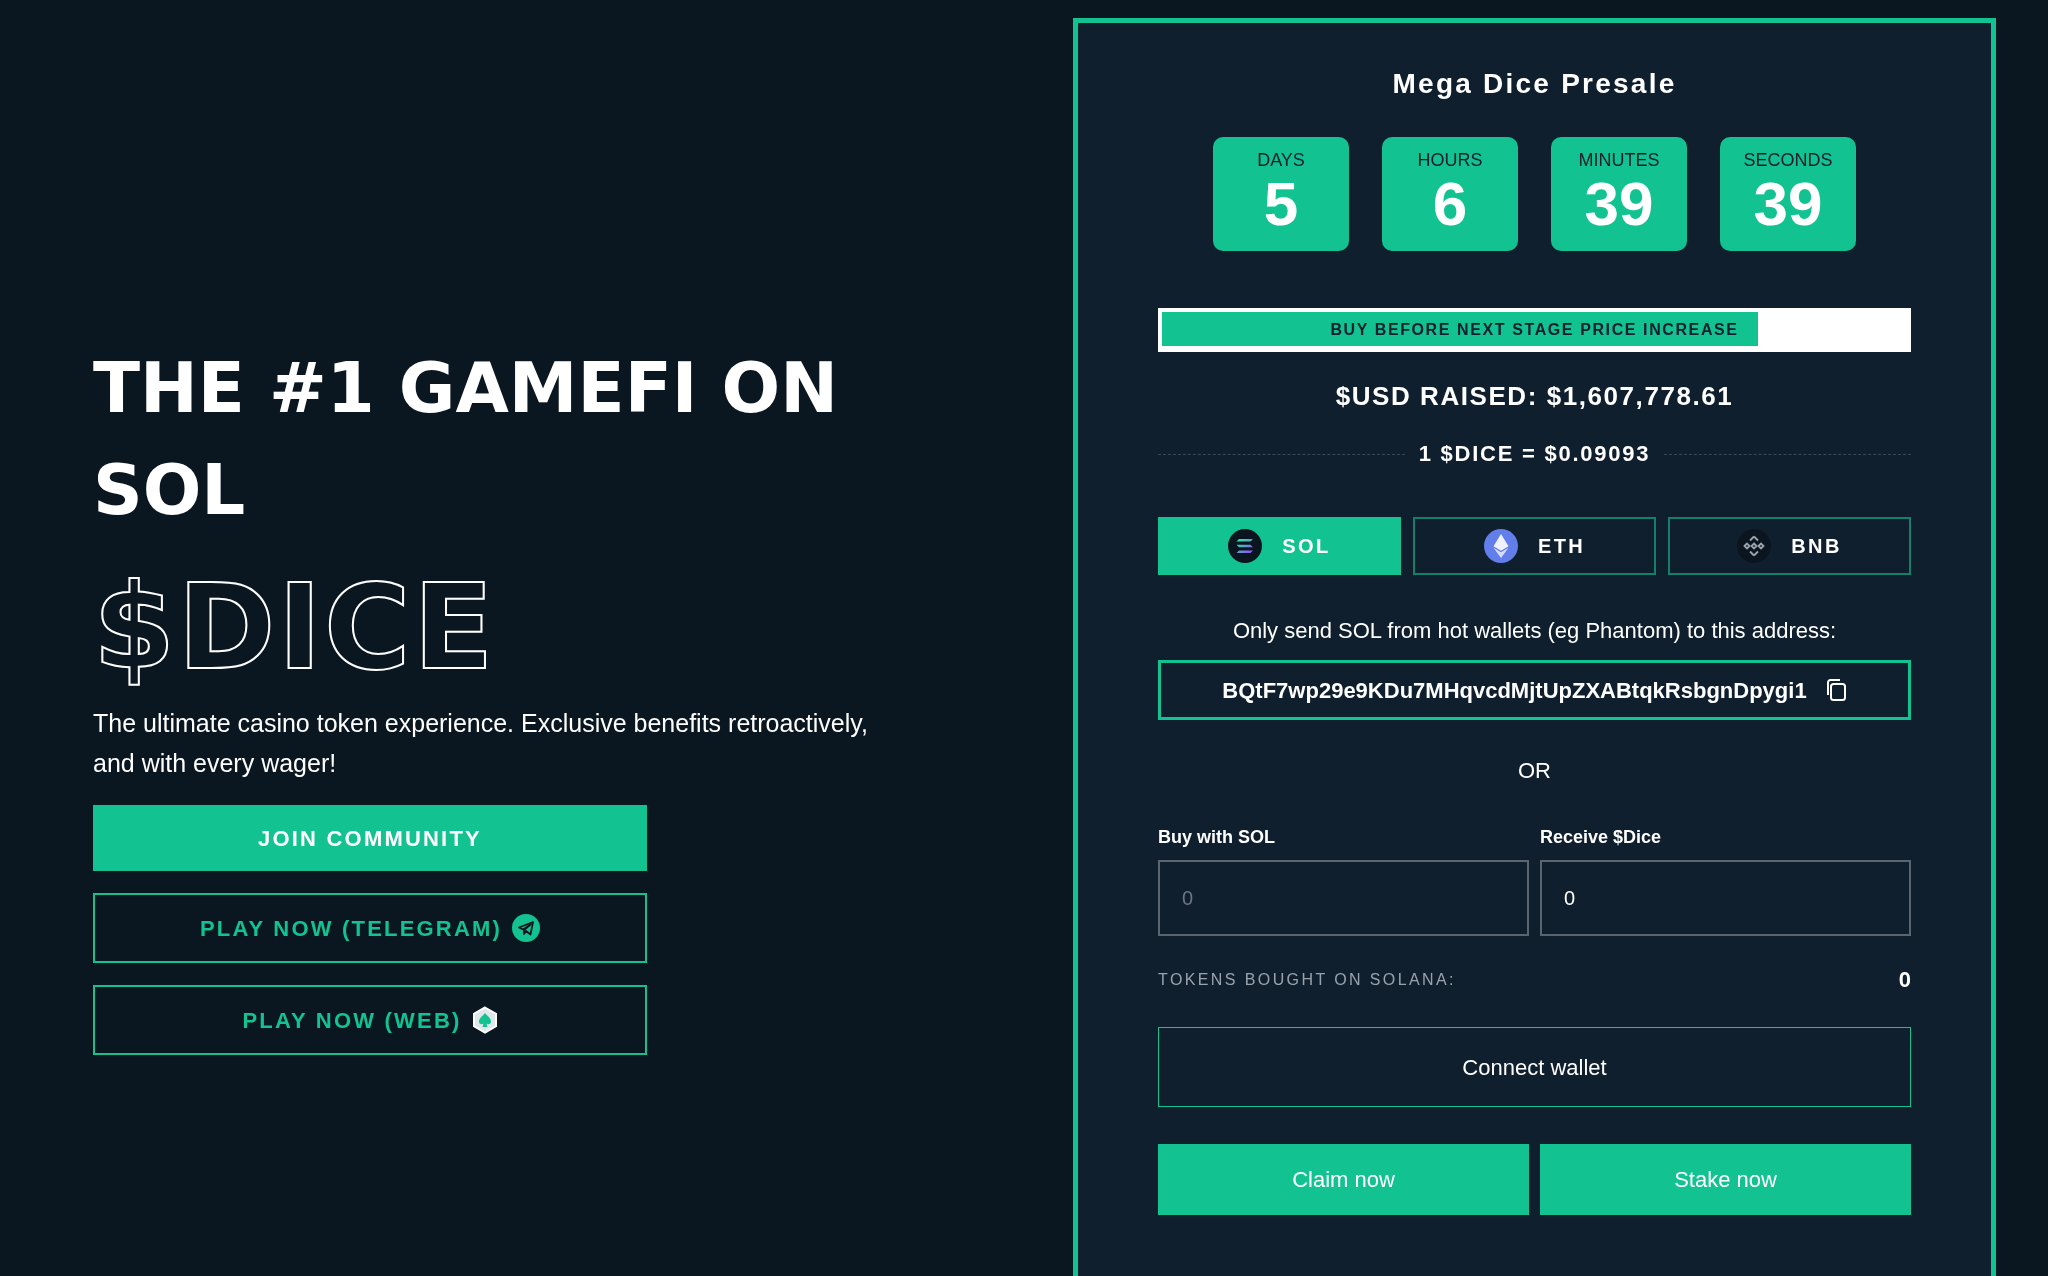 This screenshot has height=1276, width=2048. Describe the element at coordinates (466, 439) in the screenshot. I see `hero-heading: THE #1 GAMEFI ON SOL` at that location.